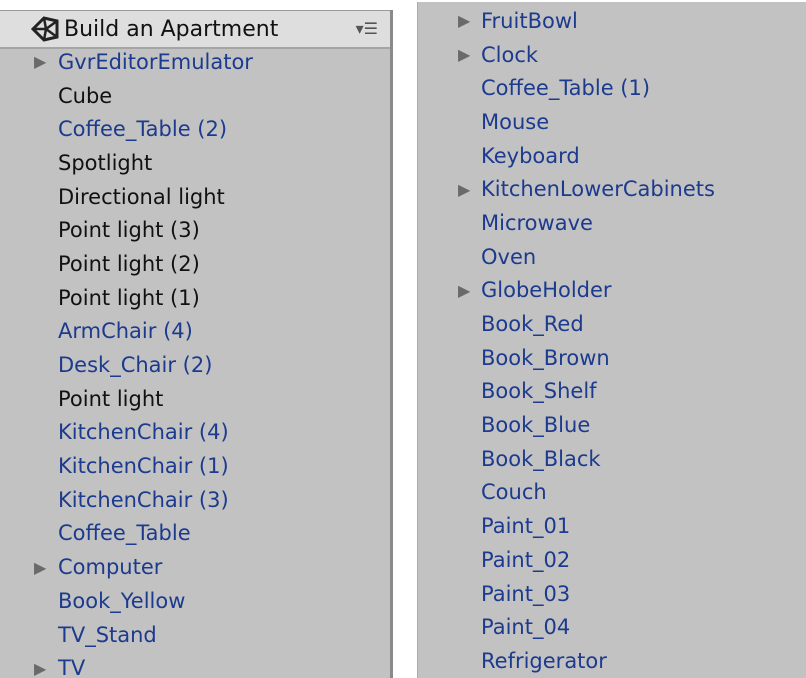 The height and width of the screenshot is (678, 806). Describe the element at coordinates (195, 399) in the screenshot. I see `hierarchy-item: Point light` at that location.